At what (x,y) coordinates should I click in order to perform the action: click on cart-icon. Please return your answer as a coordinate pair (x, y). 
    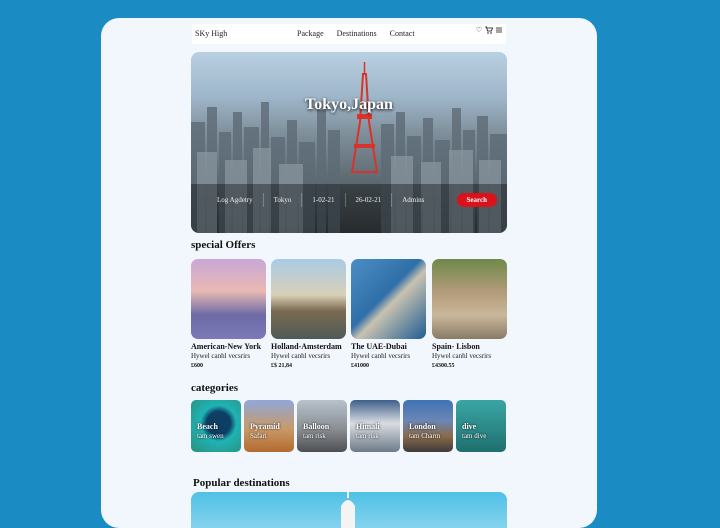
    Looking at the image, I should click on (489, 30).